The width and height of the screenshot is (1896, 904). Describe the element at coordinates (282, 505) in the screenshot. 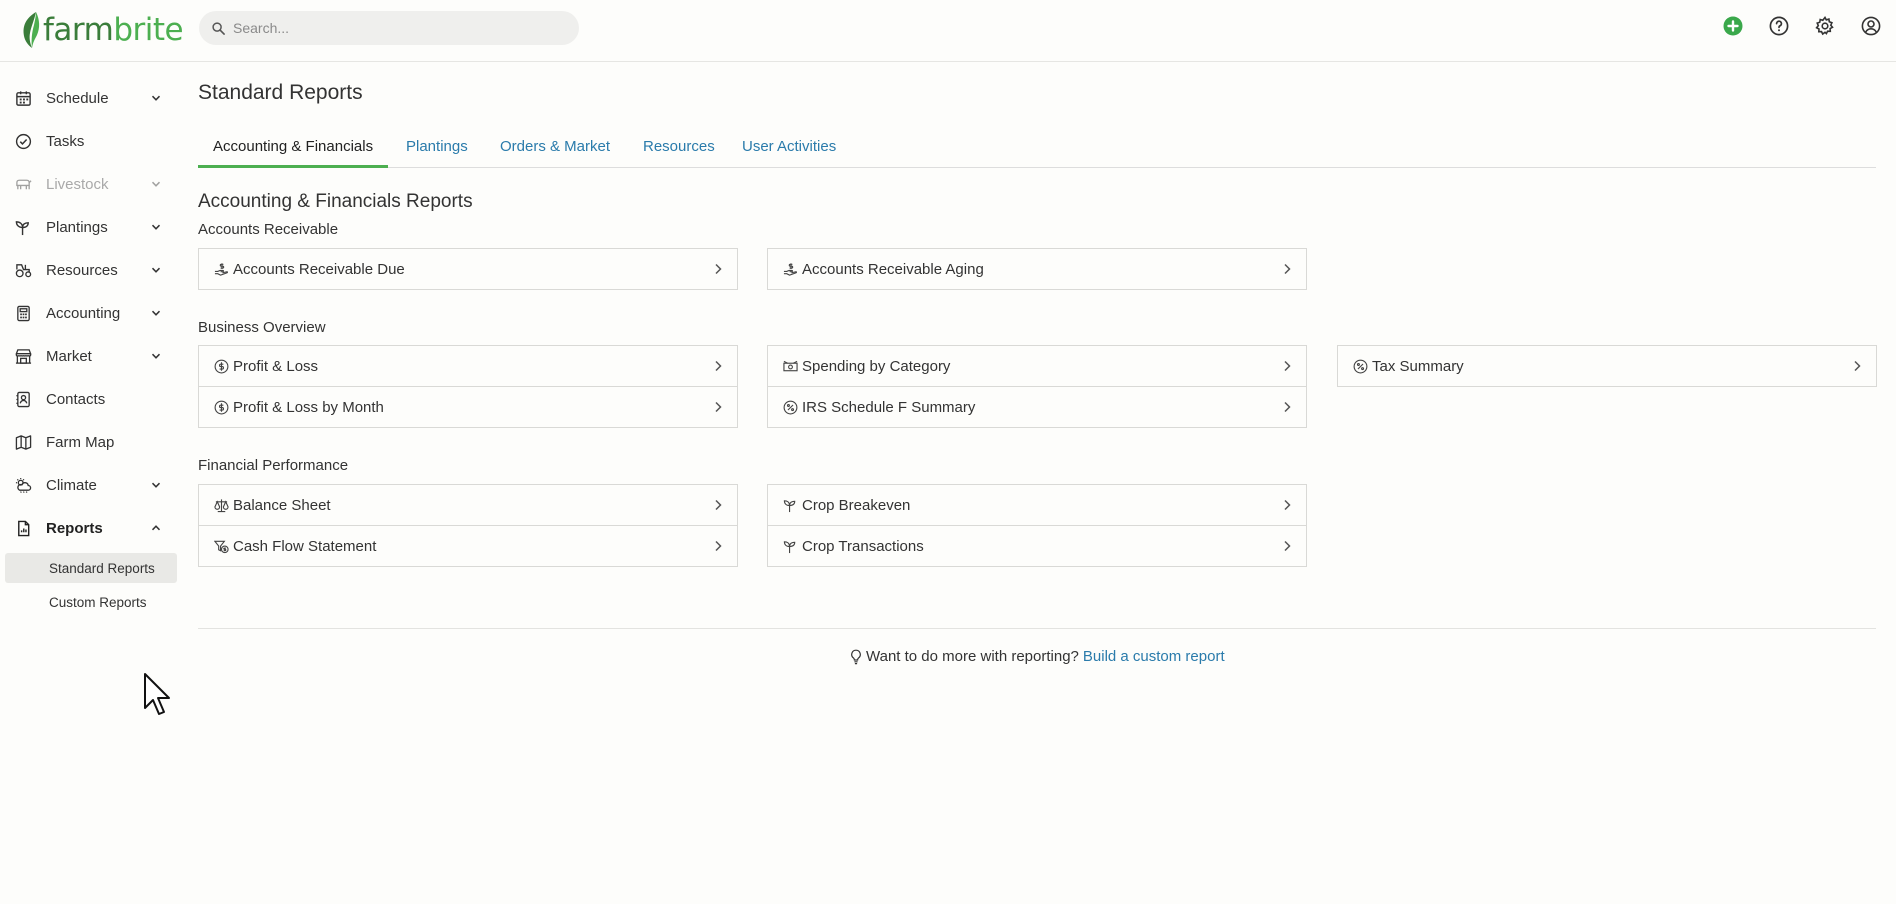

I see `report-label: Balance Sheet` at that location.